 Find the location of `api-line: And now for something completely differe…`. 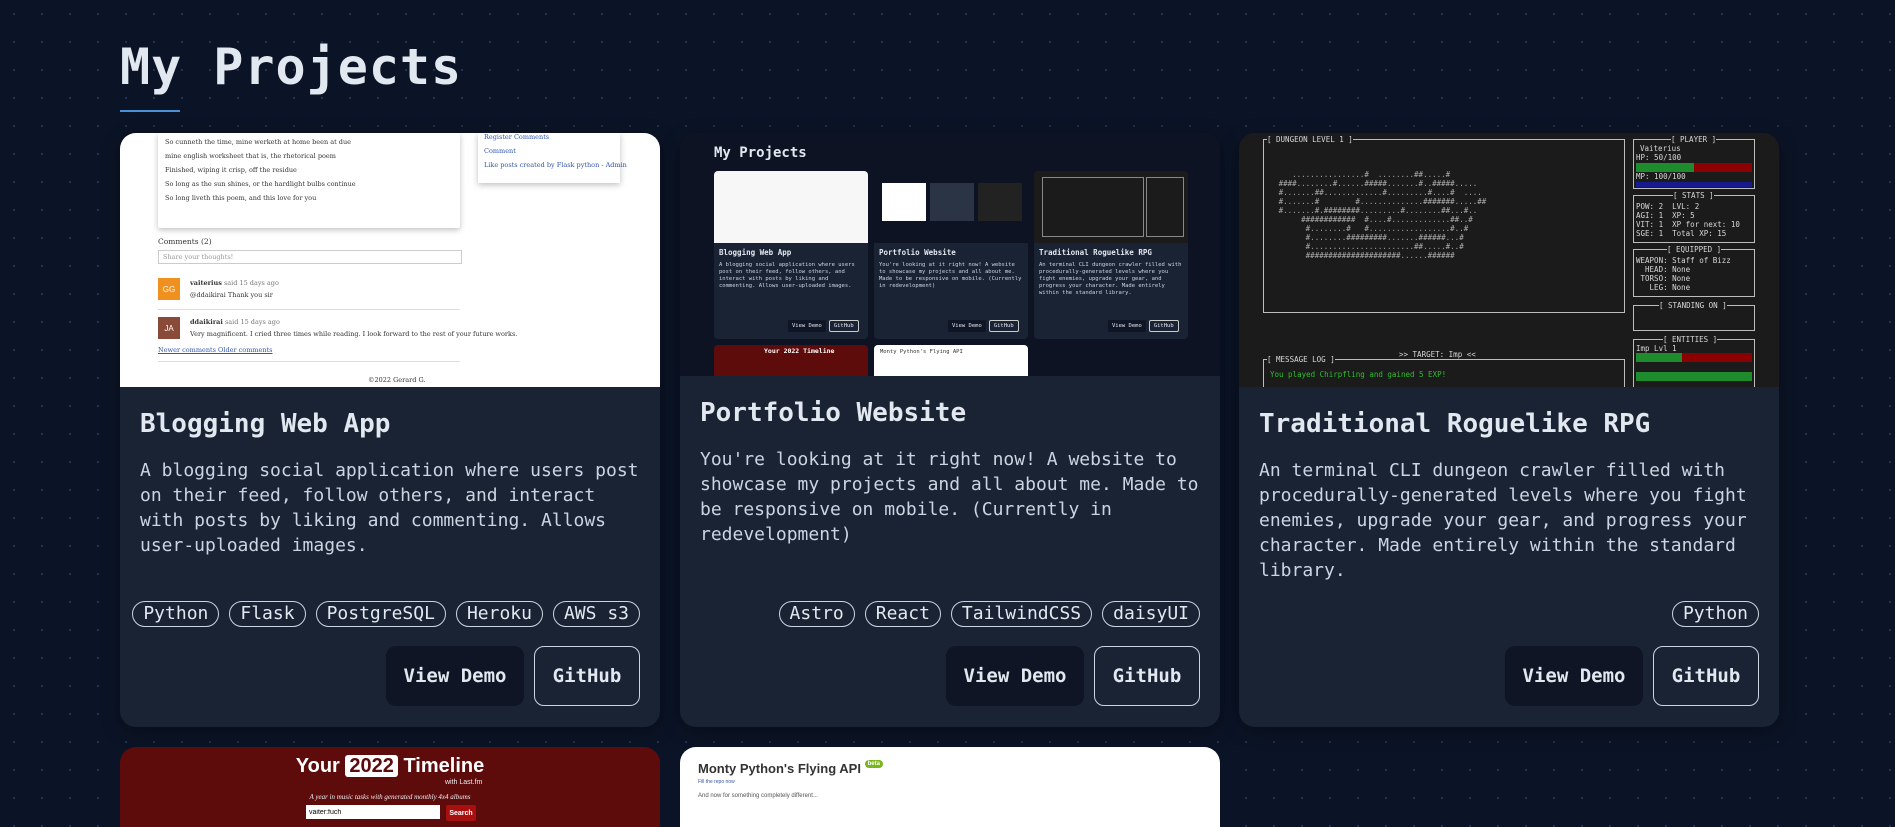

api-line: And now for something completely differe… is located at coordinates (758, 796).